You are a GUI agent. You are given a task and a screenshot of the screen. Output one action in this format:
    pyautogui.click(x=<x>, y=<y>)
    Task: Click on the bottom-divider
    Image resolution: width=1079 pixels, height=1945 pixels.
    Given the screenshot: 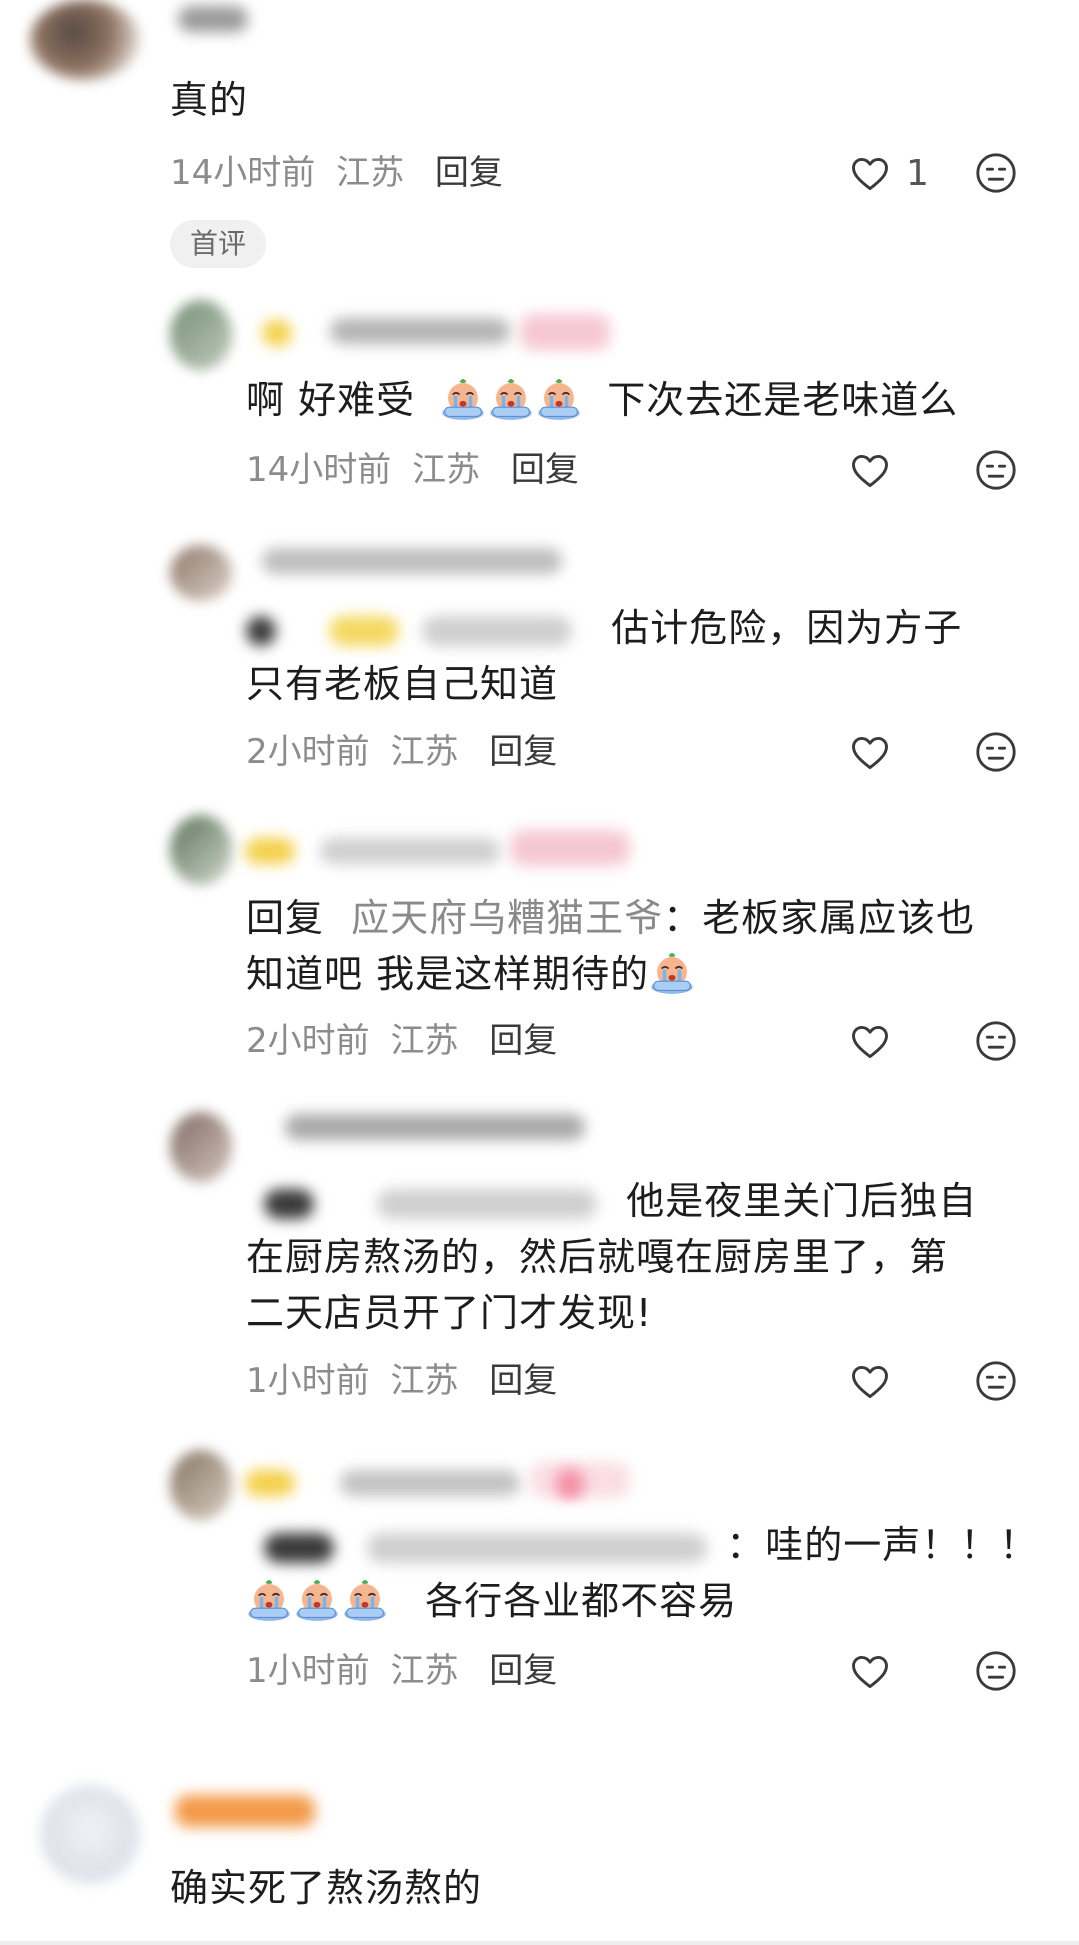 What is the action you would take?
    pyautogui.click(x=539, y=1943)
    